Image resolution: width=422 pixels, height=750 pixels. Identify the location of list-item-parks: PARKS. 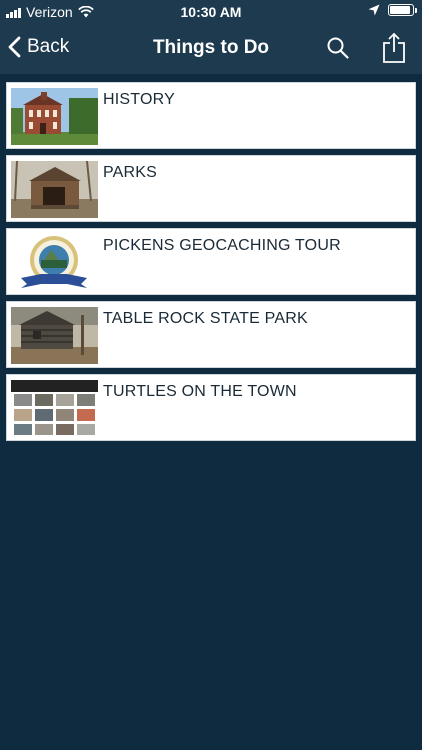
(211, 188).